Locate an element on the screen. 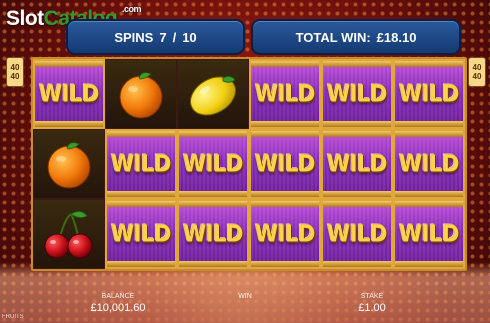 The image size is (490, 323). balance-value: £10,001.60 is located at coordinates (118, 308).